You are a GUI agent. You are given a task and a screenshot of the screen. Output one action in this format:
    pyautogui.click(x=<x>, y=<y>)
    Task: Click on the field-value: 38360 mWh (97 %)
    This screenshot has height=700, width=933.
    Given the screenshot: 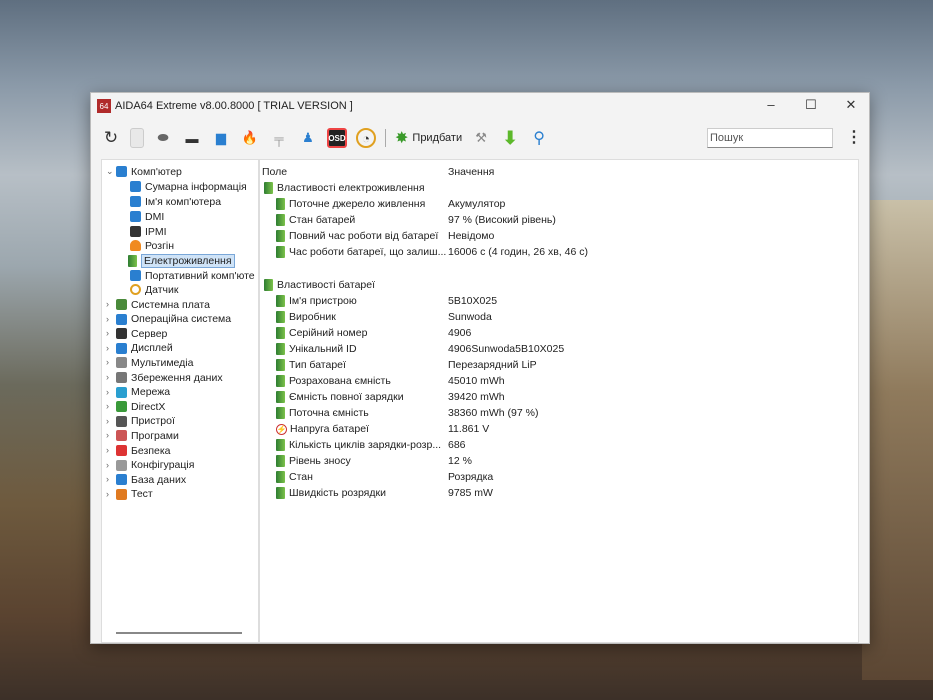 What is the action you would take?
    pyautogui.click(x=493, y=413)
    